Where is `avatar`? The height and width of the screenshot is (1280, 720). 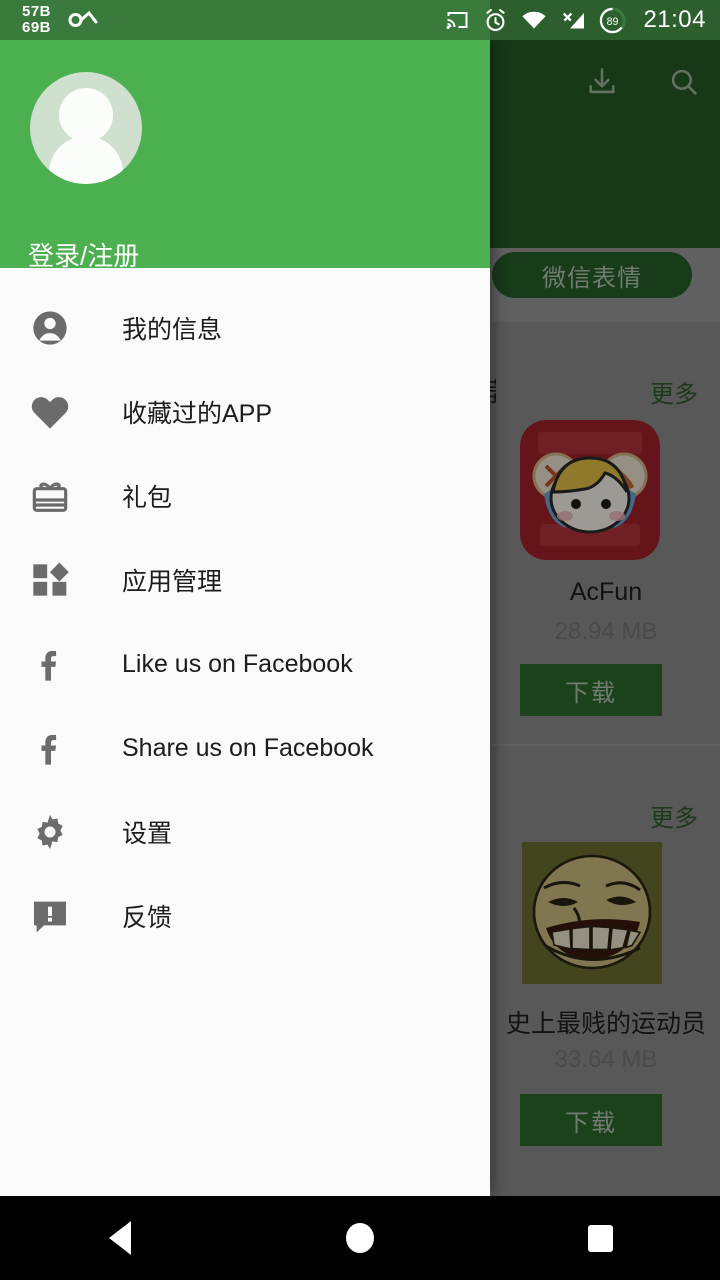 avatar is located at coordinates (86, 128).